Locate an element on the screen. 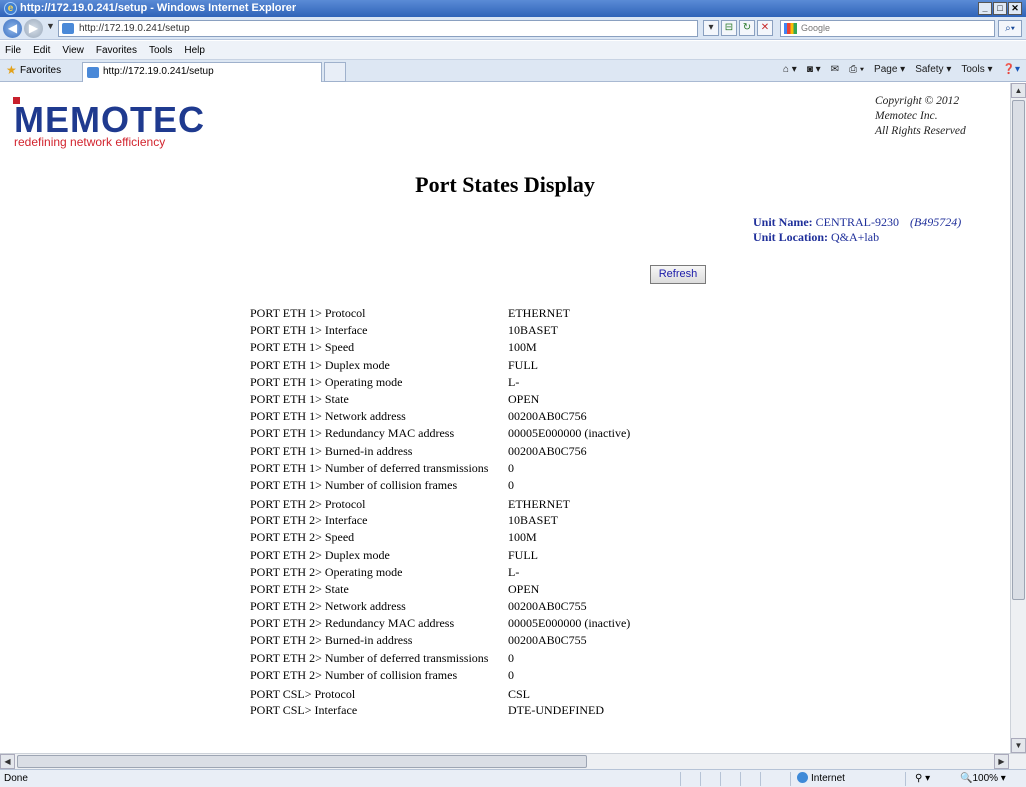  zoom-control: 🔍100% ▾ is located at coordinates (983, 778).